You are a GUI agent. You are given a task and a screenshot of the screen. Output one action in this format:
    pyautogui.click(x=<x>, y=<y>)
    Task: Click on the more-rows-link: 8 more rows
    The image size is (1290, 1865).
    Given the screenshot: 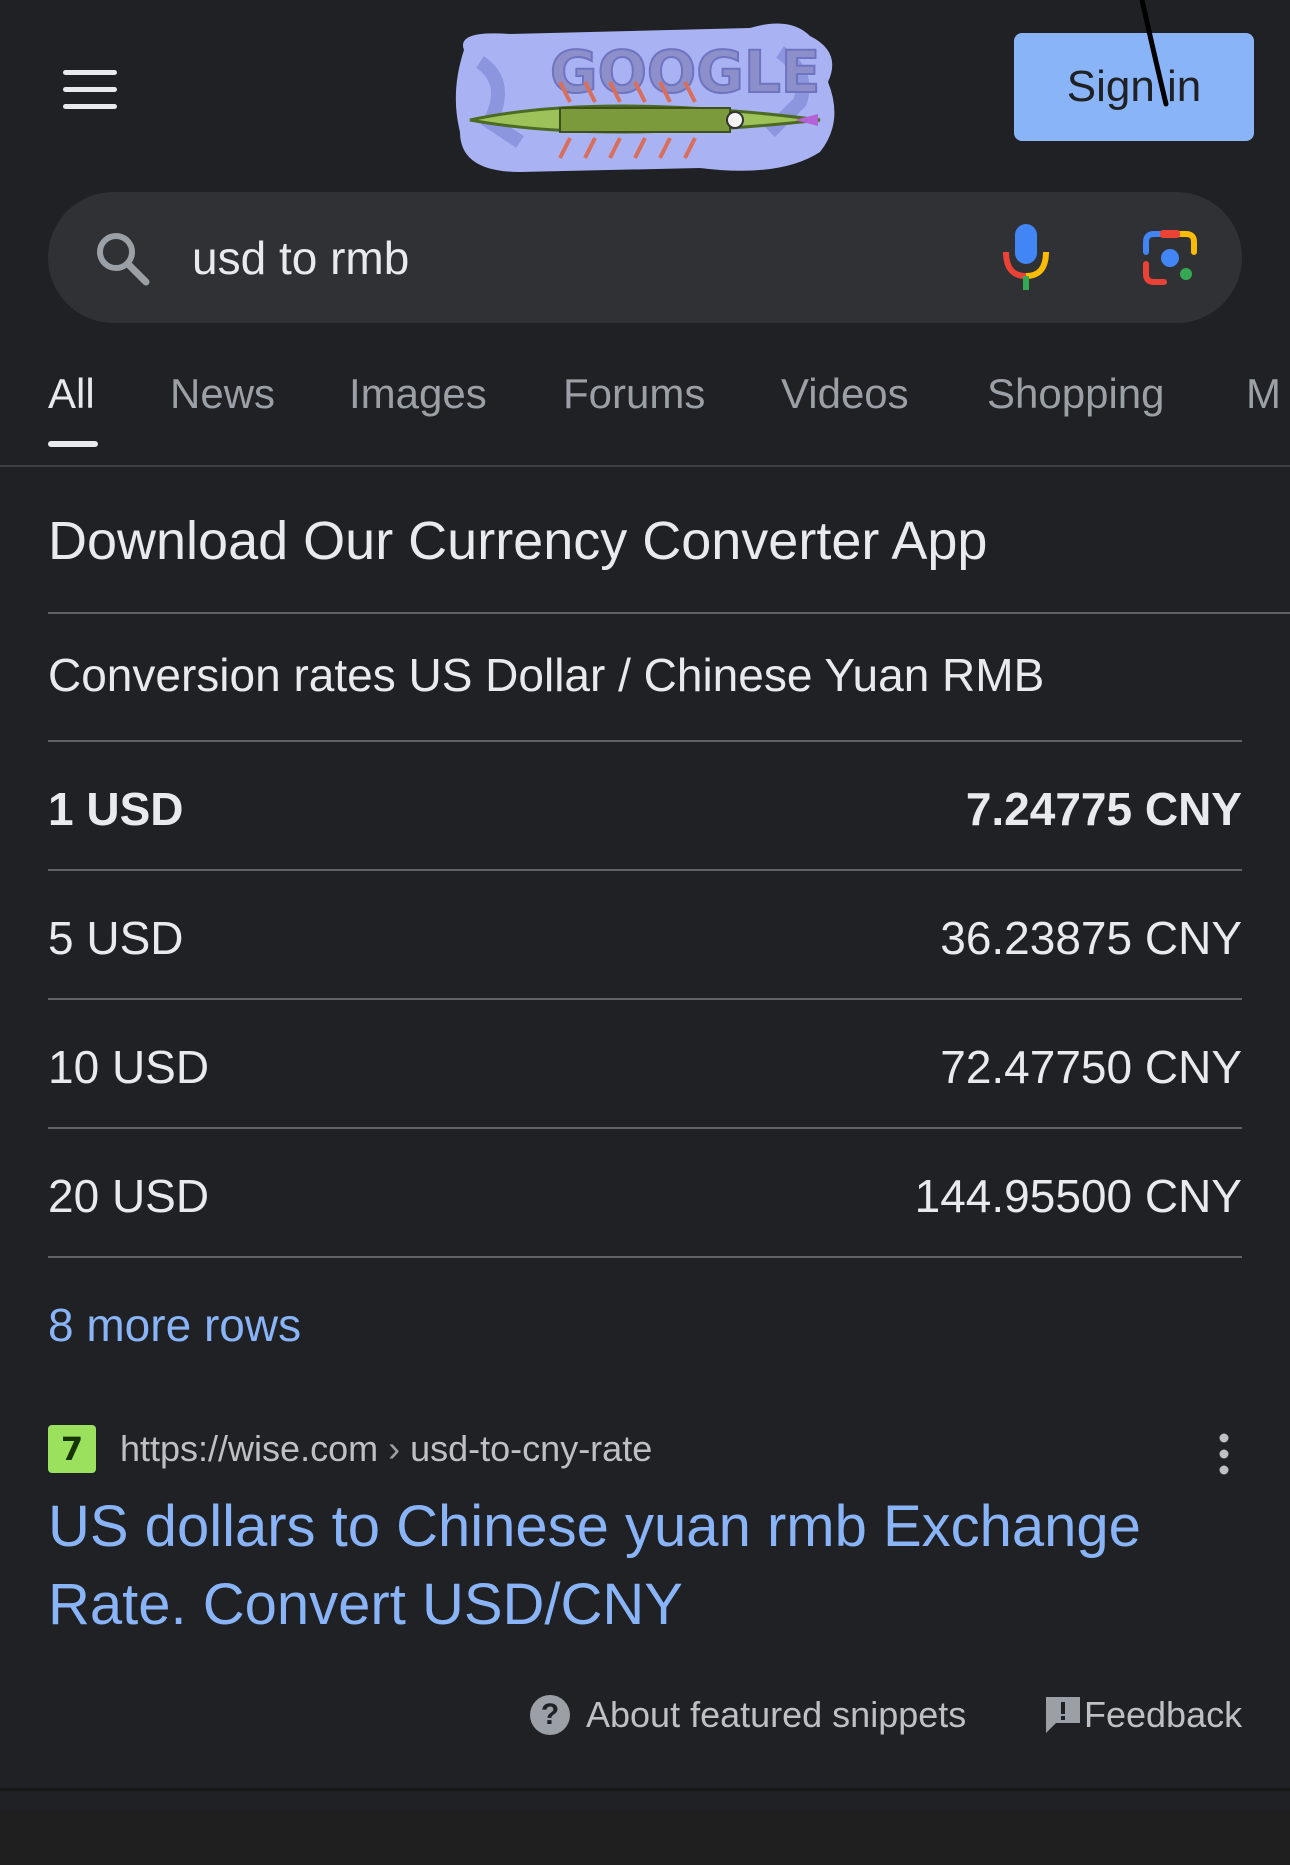 What is the action you would take?
    pyautogui.click(x=174, y=1325)
    